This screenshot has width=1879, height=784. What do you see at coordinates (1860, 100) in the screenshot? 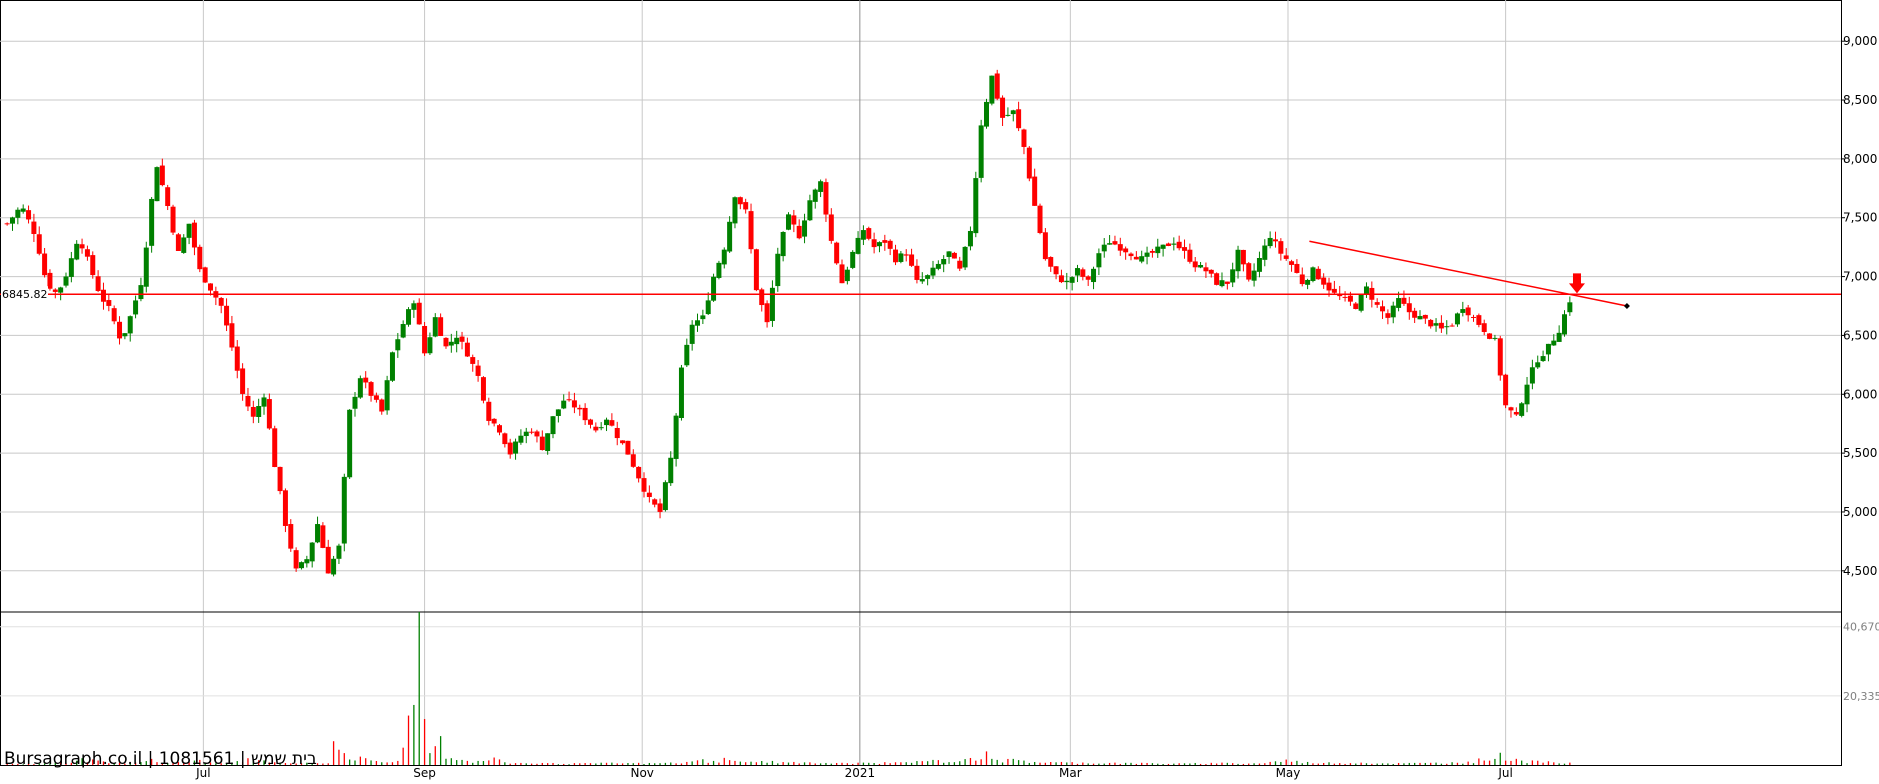
I see `price-tick-label: 8,500` at bounding box center [1860, 100].